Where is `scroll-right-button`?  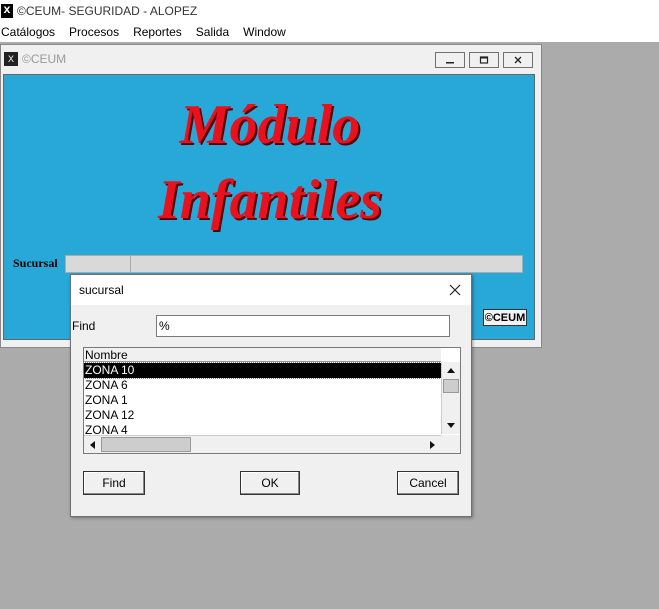
scroll-right-button is located at coordinates (433, 444).